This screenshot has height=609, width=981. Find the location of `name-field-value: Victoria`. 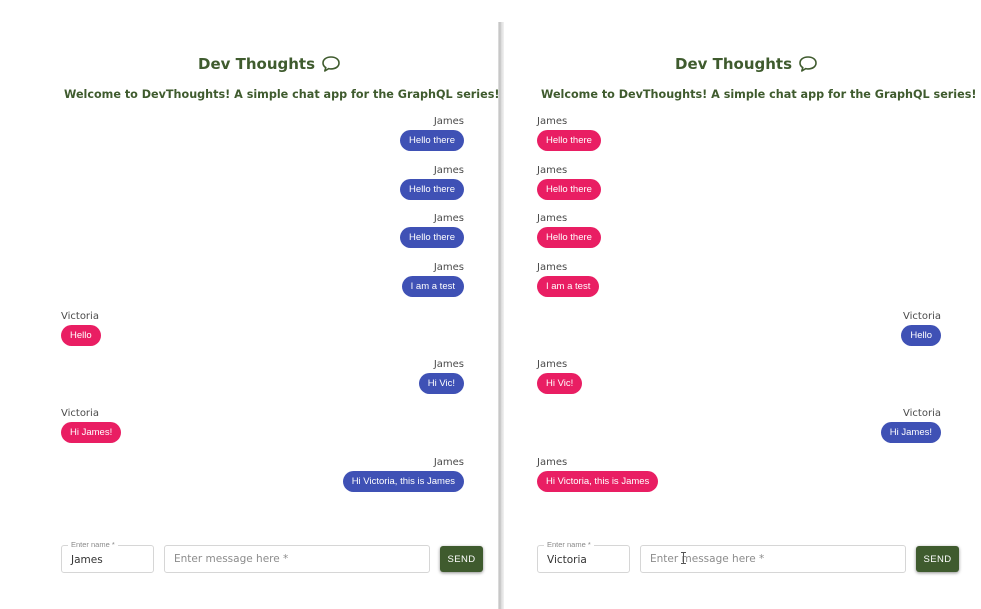

name-field-value: Victoria is located at coordinates (567, 560).